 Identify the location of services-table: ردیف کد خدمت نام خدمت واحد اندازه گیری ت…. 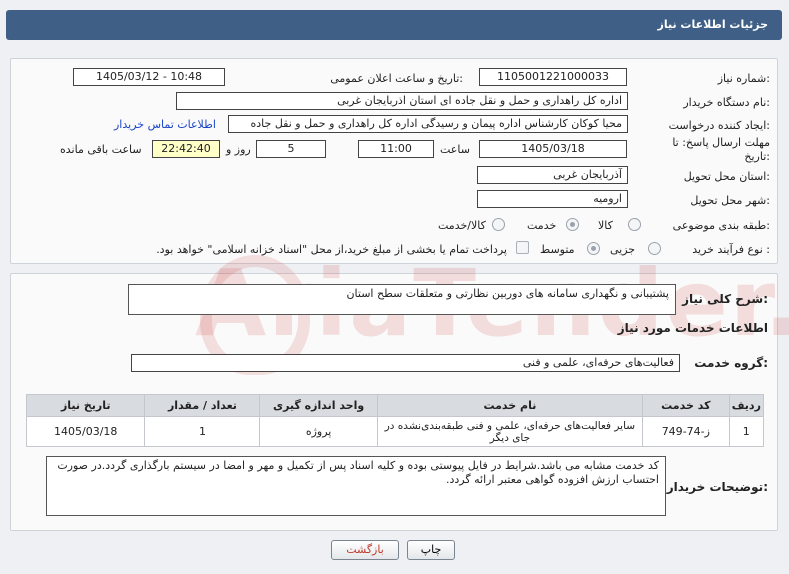
(395, 420).